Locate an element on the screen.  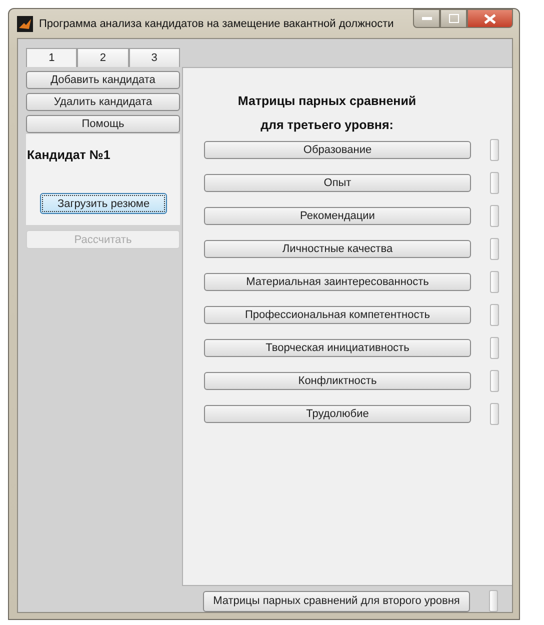
tab: 3 is located at coordinates (154, 57).